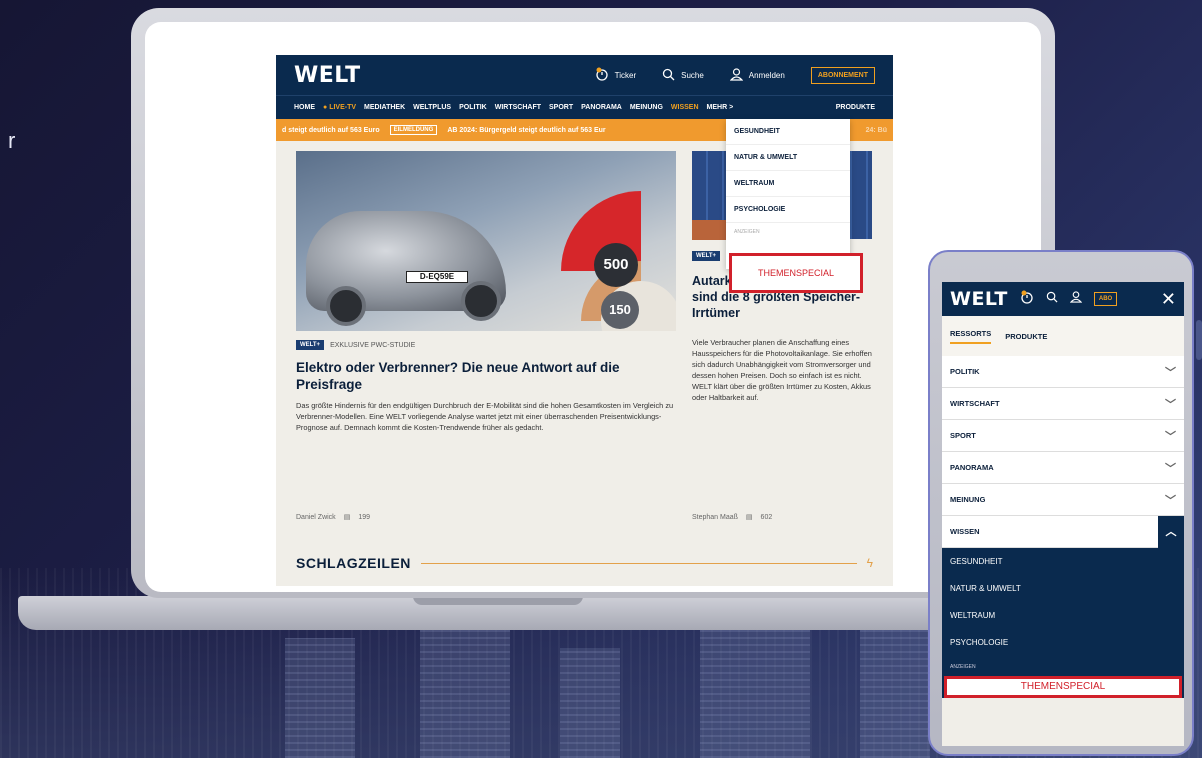 The height and width of the screenshot is (758, 1202). I want to click on menu-row-label: WIRTSCHAFT, so click(975, 403).